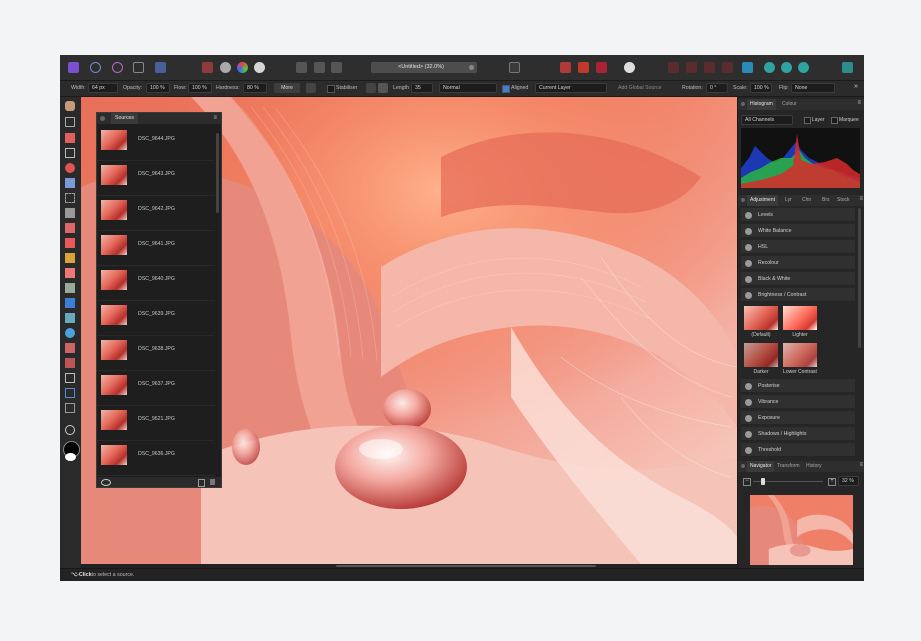  I want to click on document-title-field: <Untitled> (32.0%), so click(424, 67).